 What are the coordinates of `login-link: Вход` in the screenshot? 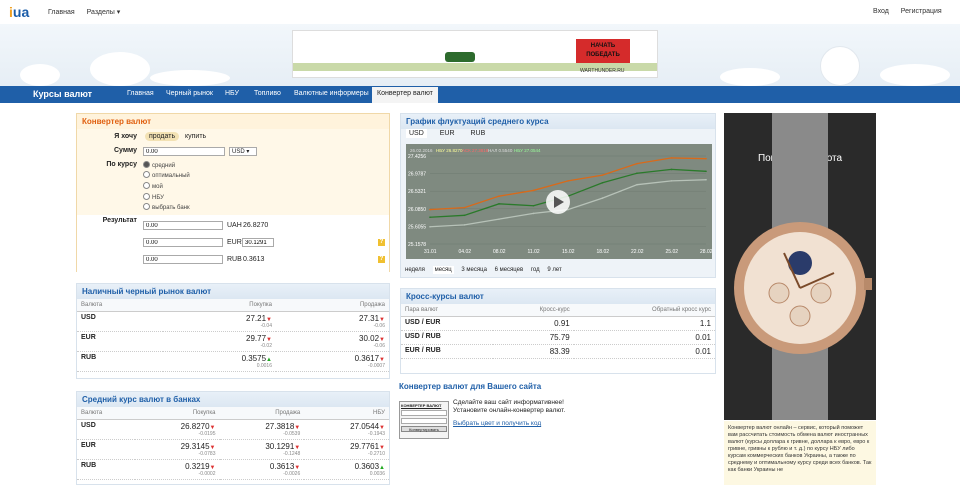 It's located at (881, 11).